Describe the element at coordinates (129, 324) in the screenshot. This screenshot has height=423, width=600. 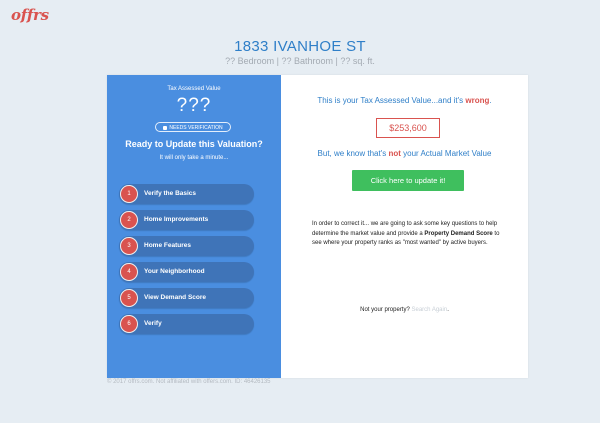
I see `step-number: 6` at that location.